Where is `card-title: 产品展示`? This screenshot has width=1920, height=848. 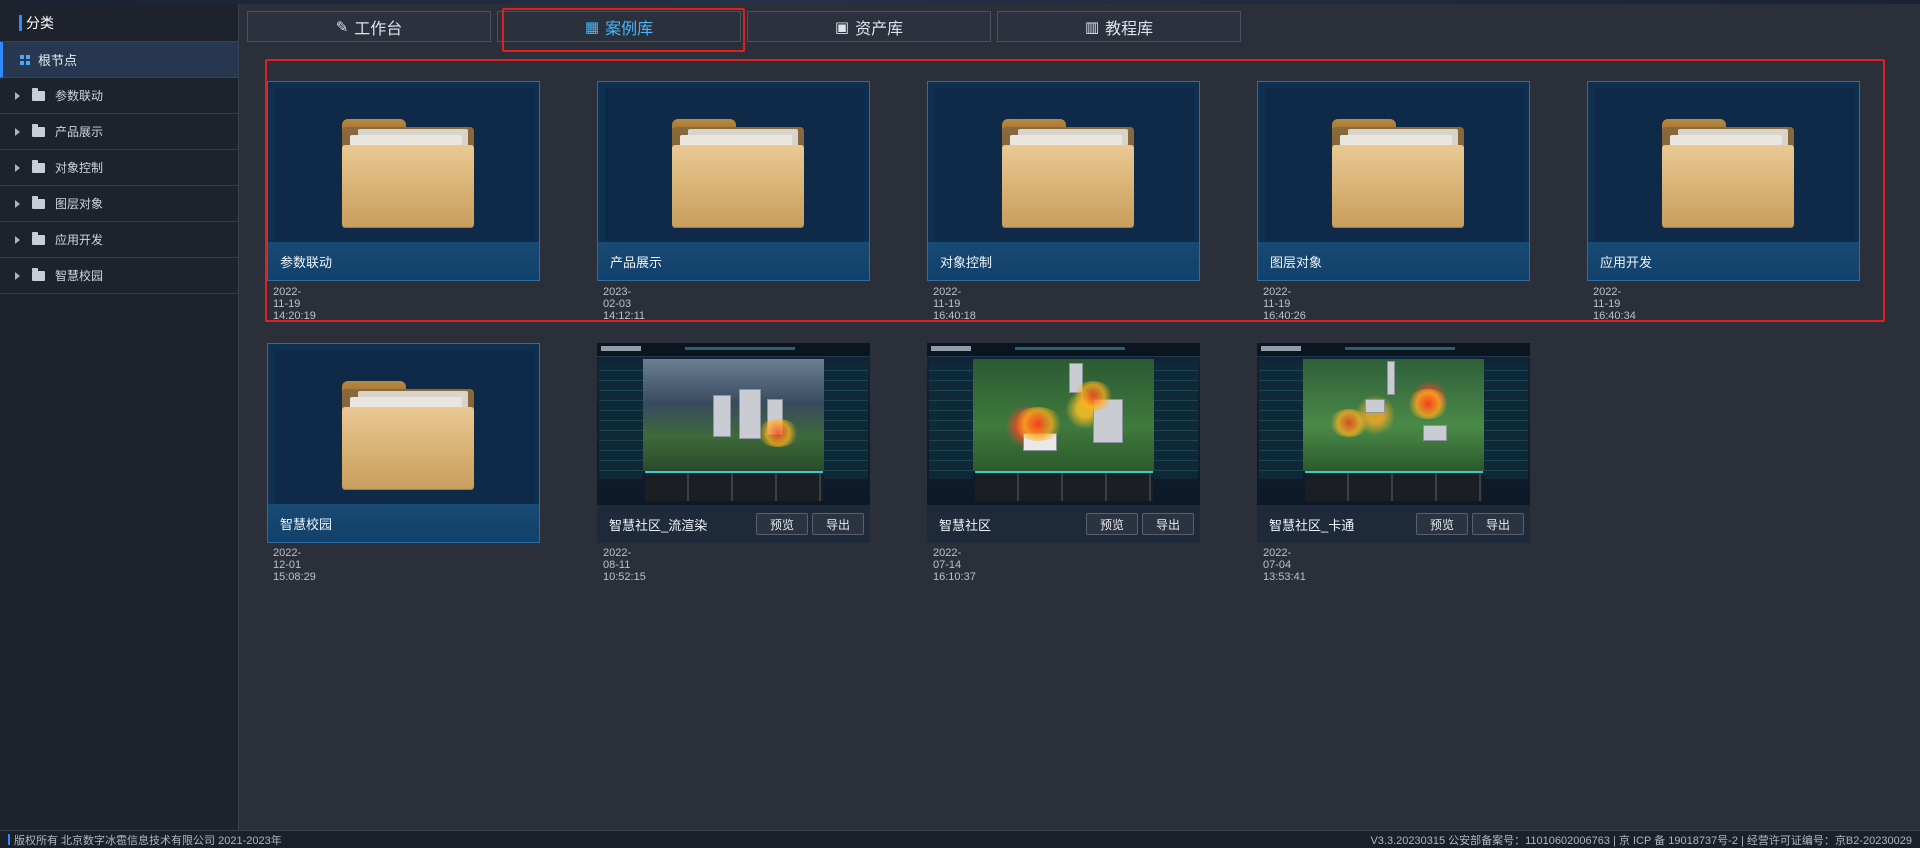 card-title: 产品展示 is located at coordinates (733, 261).